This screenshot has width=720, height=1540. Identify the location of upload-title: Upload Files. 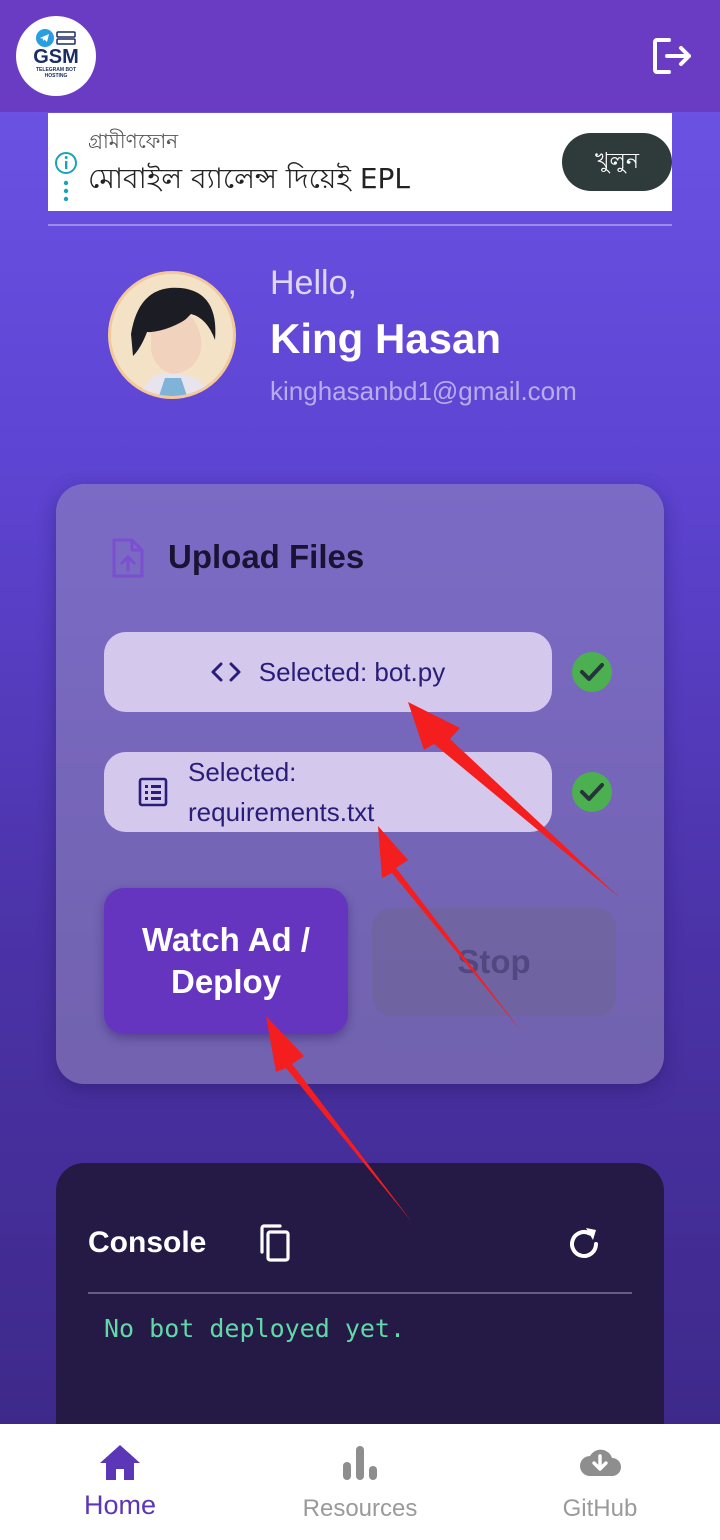
(266, 556).